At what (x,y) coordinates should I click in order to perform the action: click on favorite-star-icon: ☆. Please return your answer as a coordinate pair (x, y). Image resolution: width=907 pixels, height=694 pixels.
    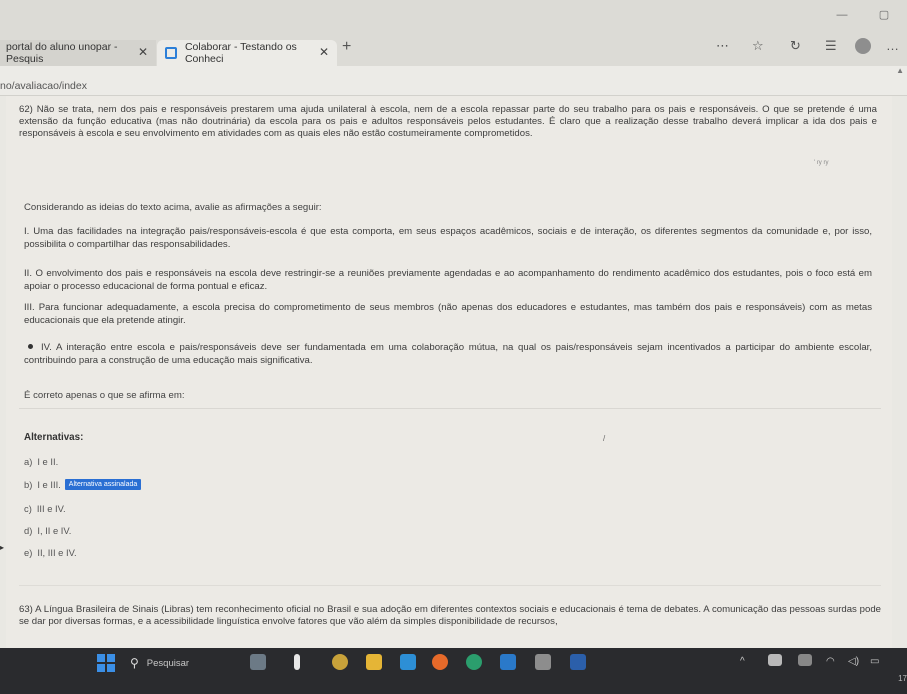
    Looking at the image, I should click on (758, 47).